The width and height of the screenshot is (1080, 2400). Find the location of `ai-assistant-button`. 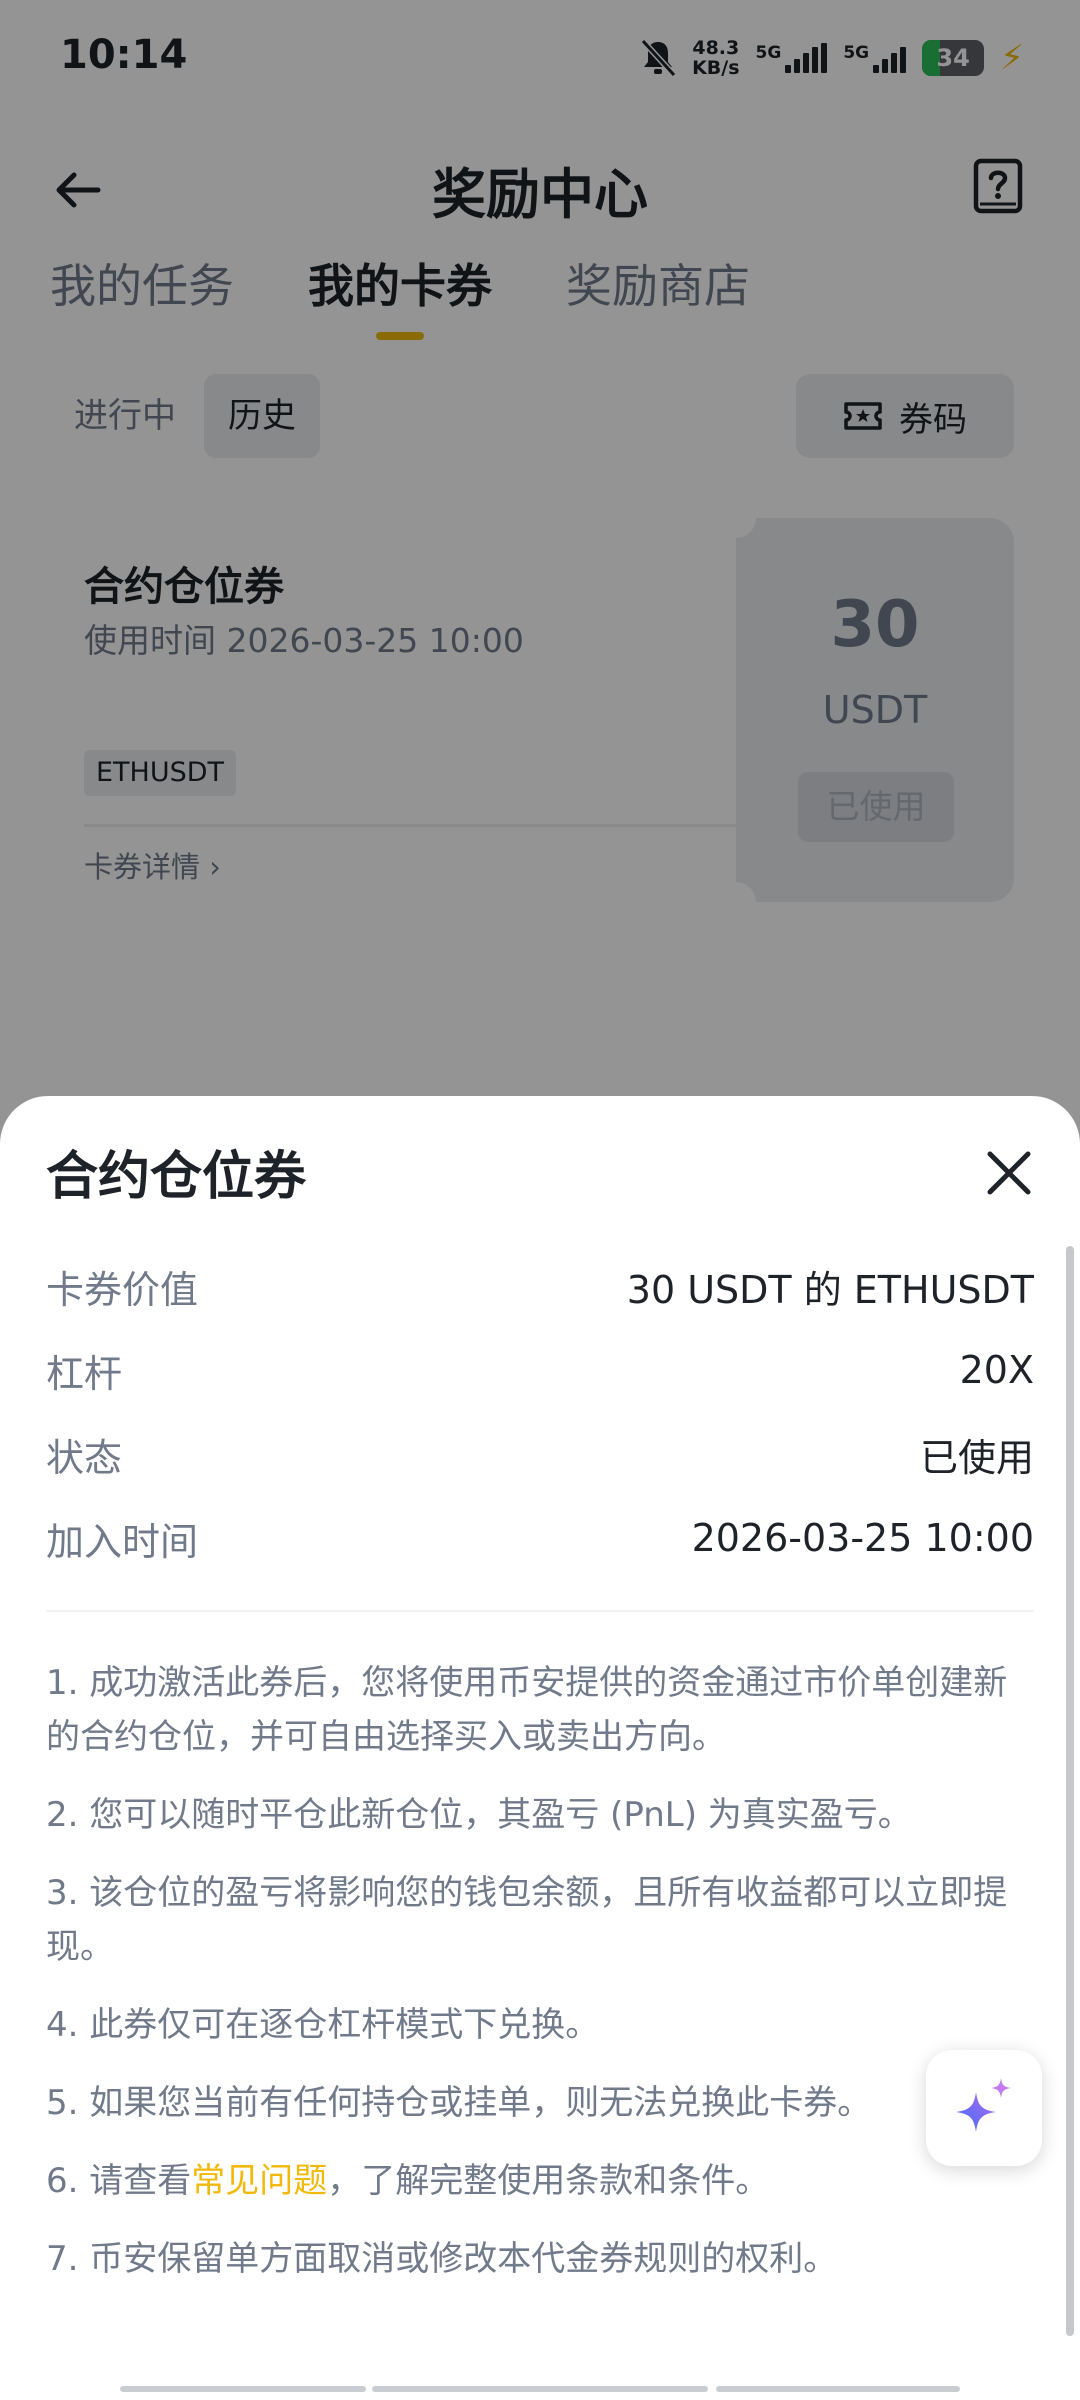

ai-assistant-button is located at coordinates (984, 2108).